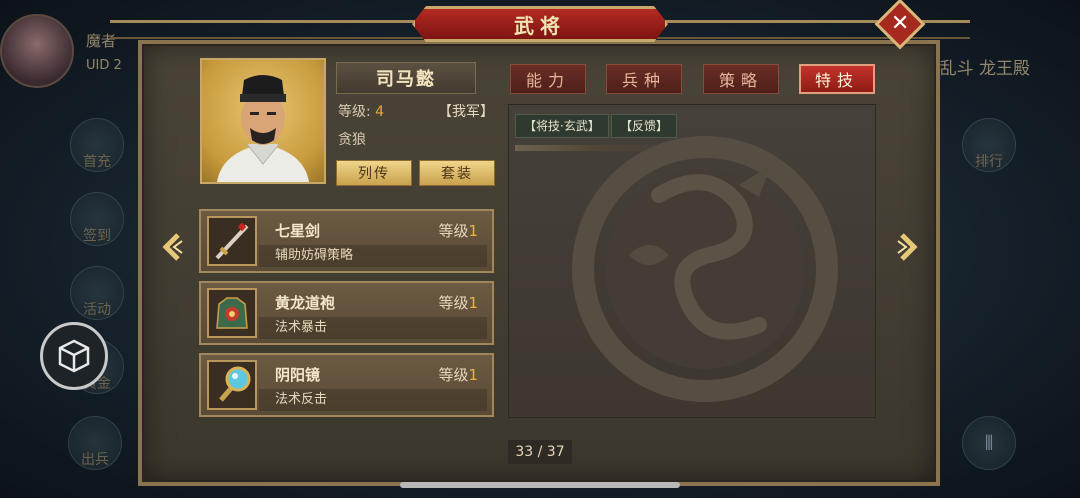 This screenshot has width=1080, height=498. I want to click on skill-tag: 【将技·玄武】, so click(562, 126).